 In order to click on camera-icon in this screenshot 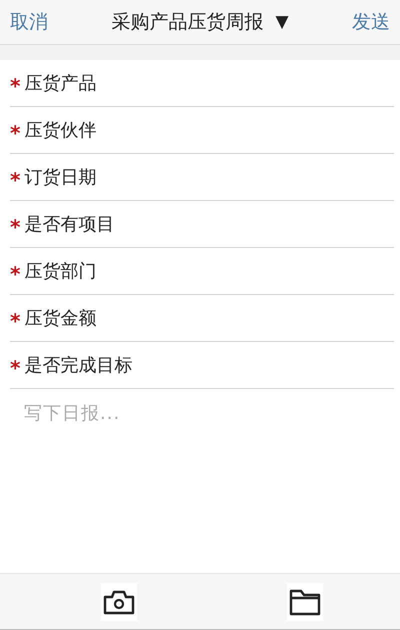, I will do `click(119, 601)`.